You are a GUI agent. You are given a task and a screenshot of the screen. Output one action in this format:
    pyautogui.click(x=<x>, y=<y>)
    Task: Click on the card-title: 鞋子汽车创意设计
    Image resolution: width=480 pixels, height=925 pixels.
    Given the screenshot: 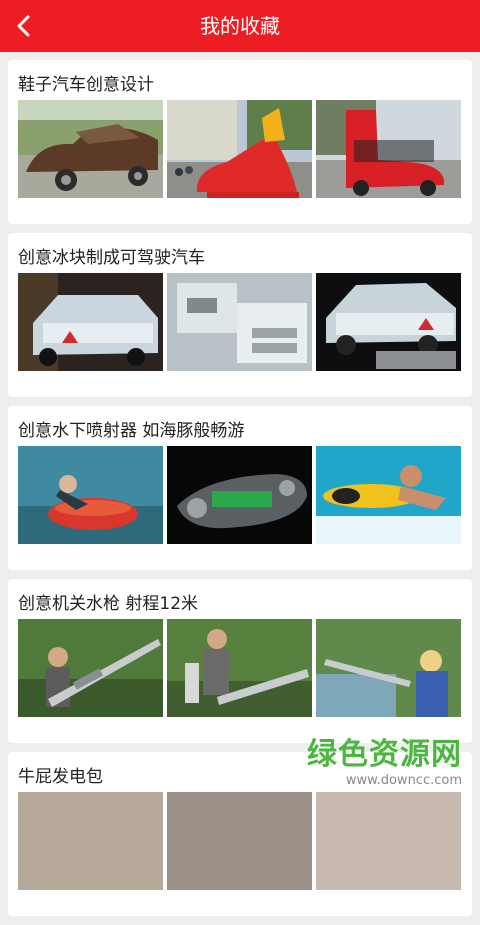 What is the action you would take?
    pyautogui.click(x=86, y=85)
    